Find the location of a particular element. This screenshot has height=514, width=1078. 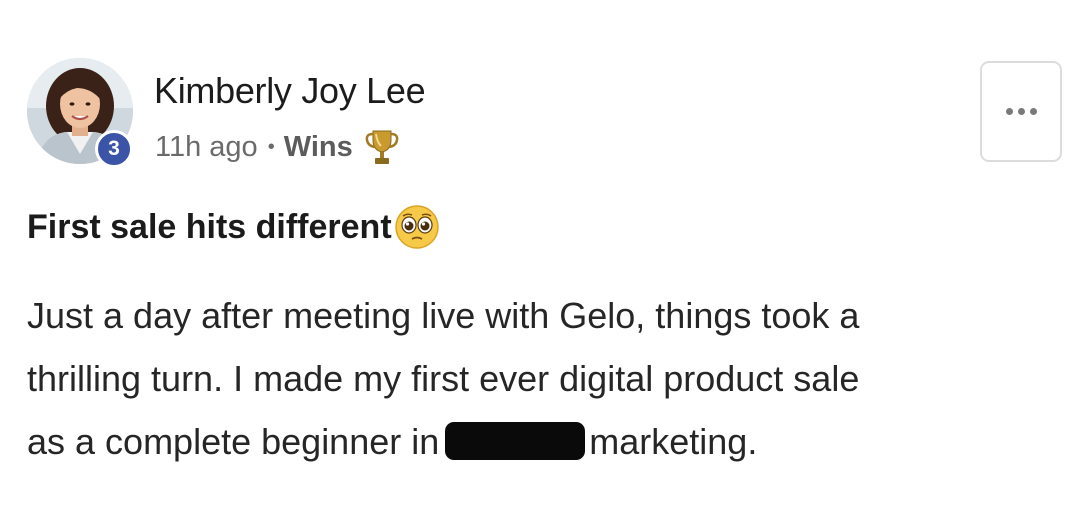

trophy-icon is located at coordinates (382, 147).